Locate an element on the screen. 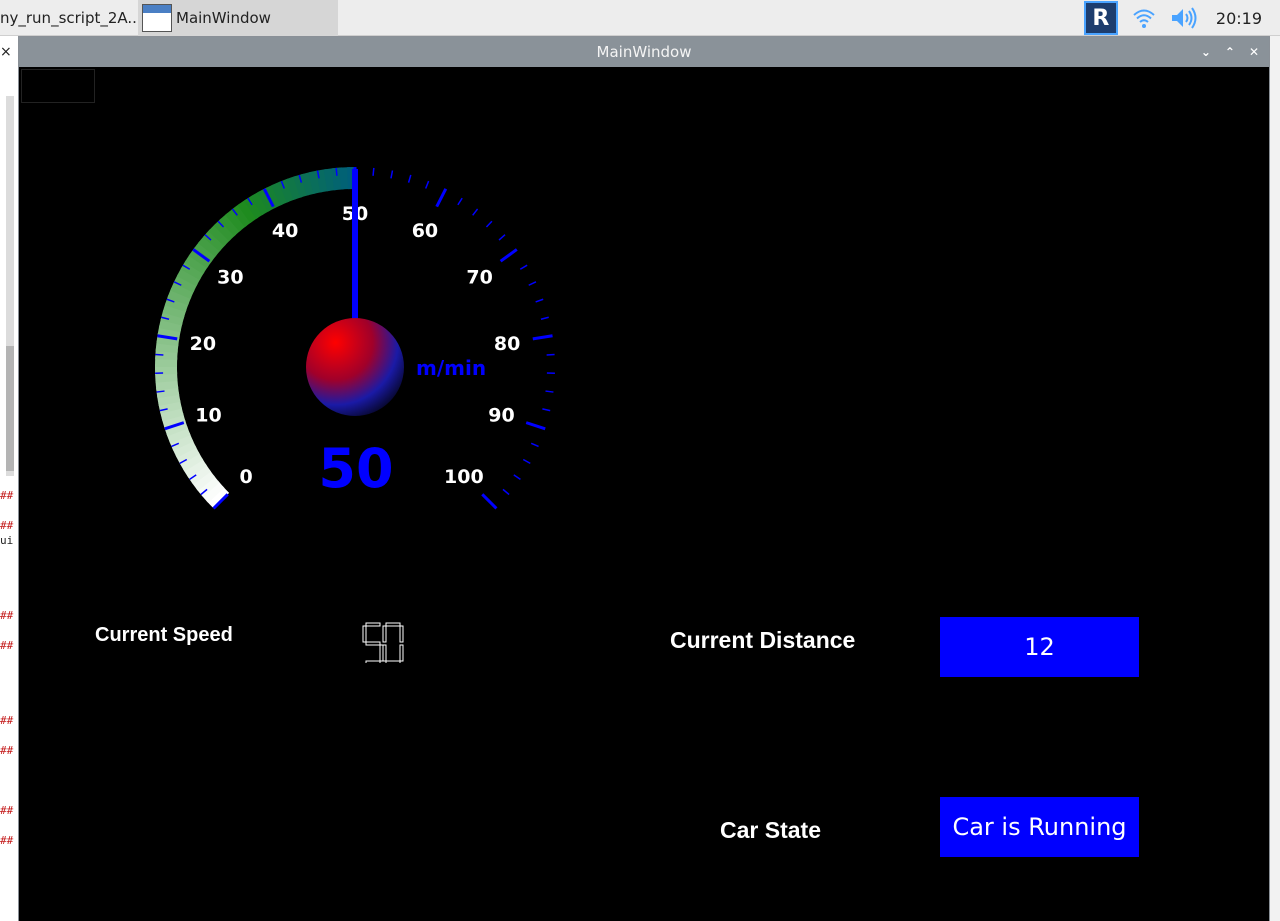 The width and height of the screenshot is (1280, 921). window-title: MainWindow is located at coordinates (644, 52).